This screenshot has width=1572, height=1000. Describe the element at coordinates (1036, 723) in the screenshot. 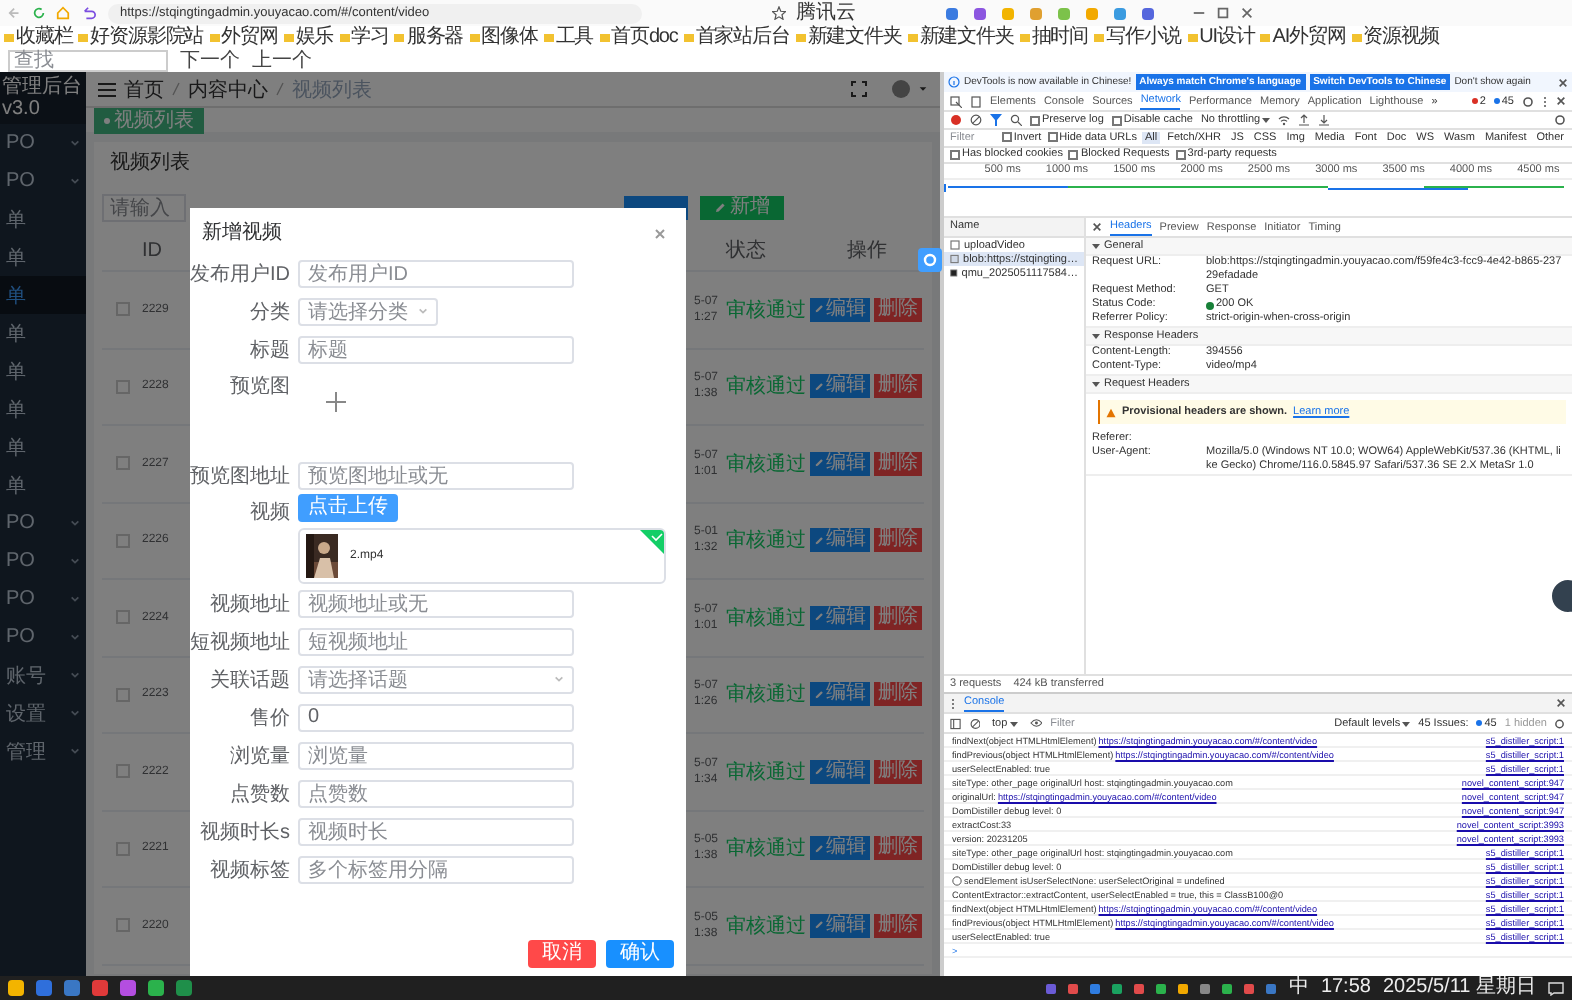

I see `eye-icon` at that location.